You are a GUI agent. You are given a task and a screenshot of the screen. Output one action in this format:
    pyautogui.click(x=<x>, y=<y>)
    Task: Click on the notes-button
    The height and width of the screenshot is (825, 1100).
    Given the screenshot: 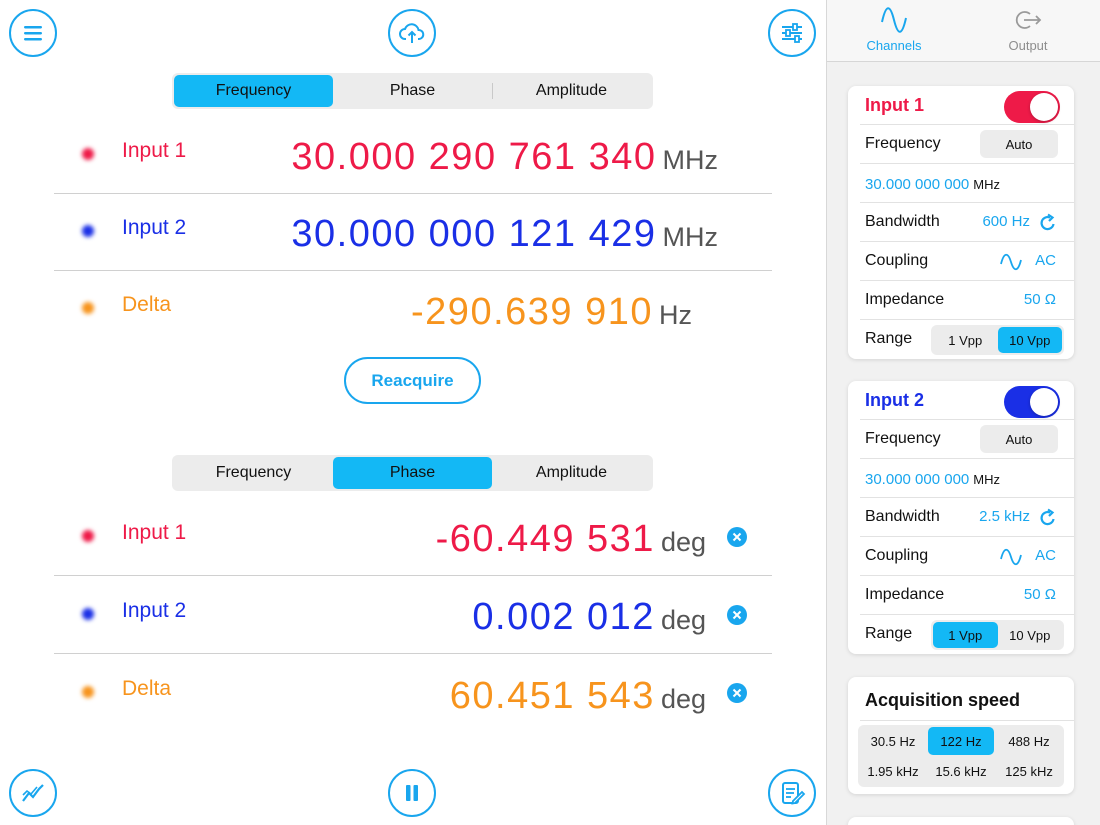 What is the action you would take?
    pyautogui.click(x=792, y=793)
    